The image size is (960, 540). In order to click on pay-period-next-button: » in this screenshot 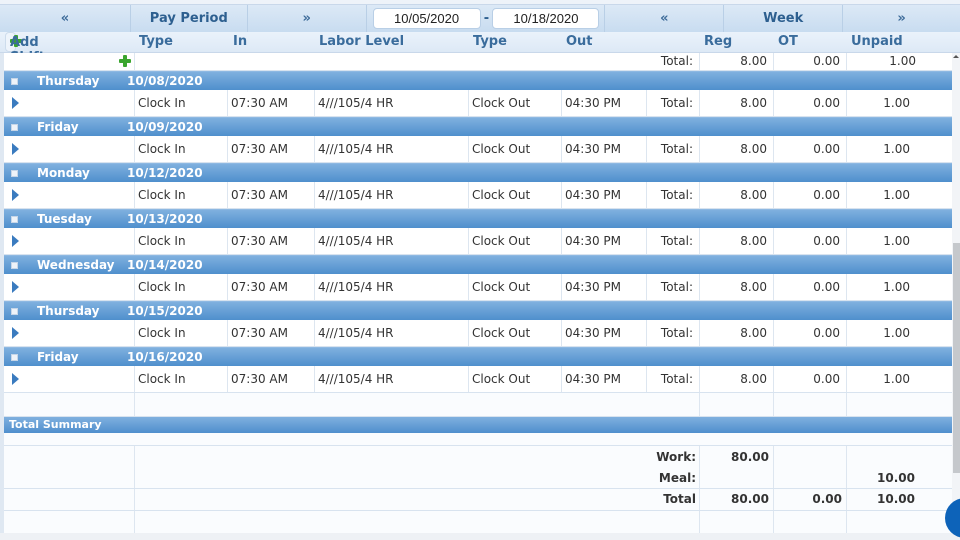, I will do `click(307, 18)`.